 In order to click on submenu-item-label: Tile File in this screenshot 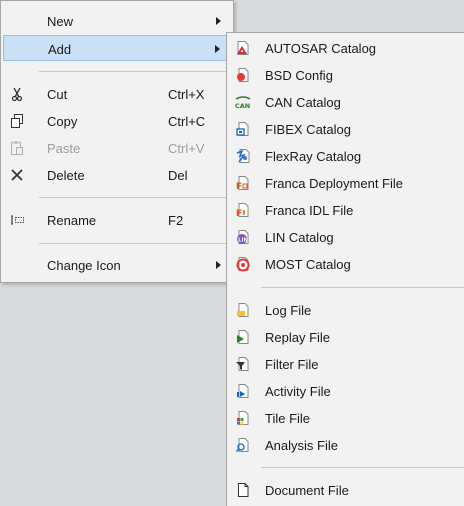, I will do `click(288, 418)`.